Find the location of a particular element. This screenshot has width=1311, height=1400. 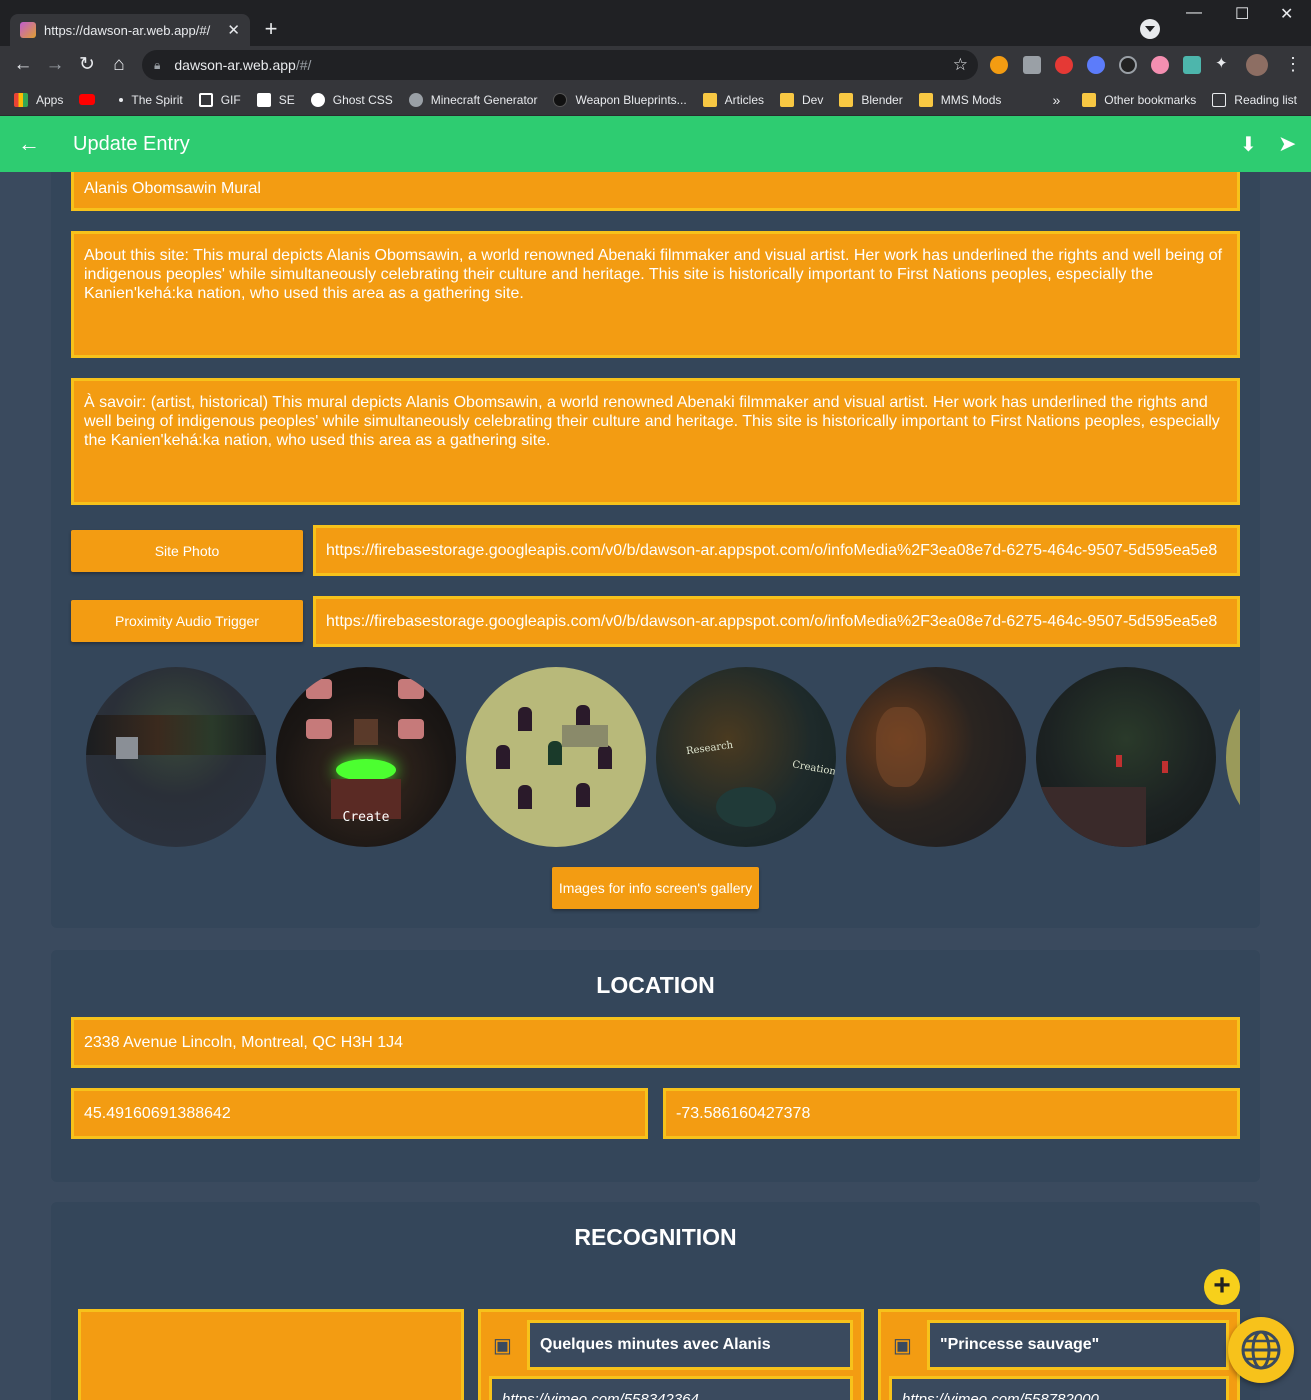

recognition-url-input: https://vimeo.com/558782000 is located at coordinates (1059, 1388).